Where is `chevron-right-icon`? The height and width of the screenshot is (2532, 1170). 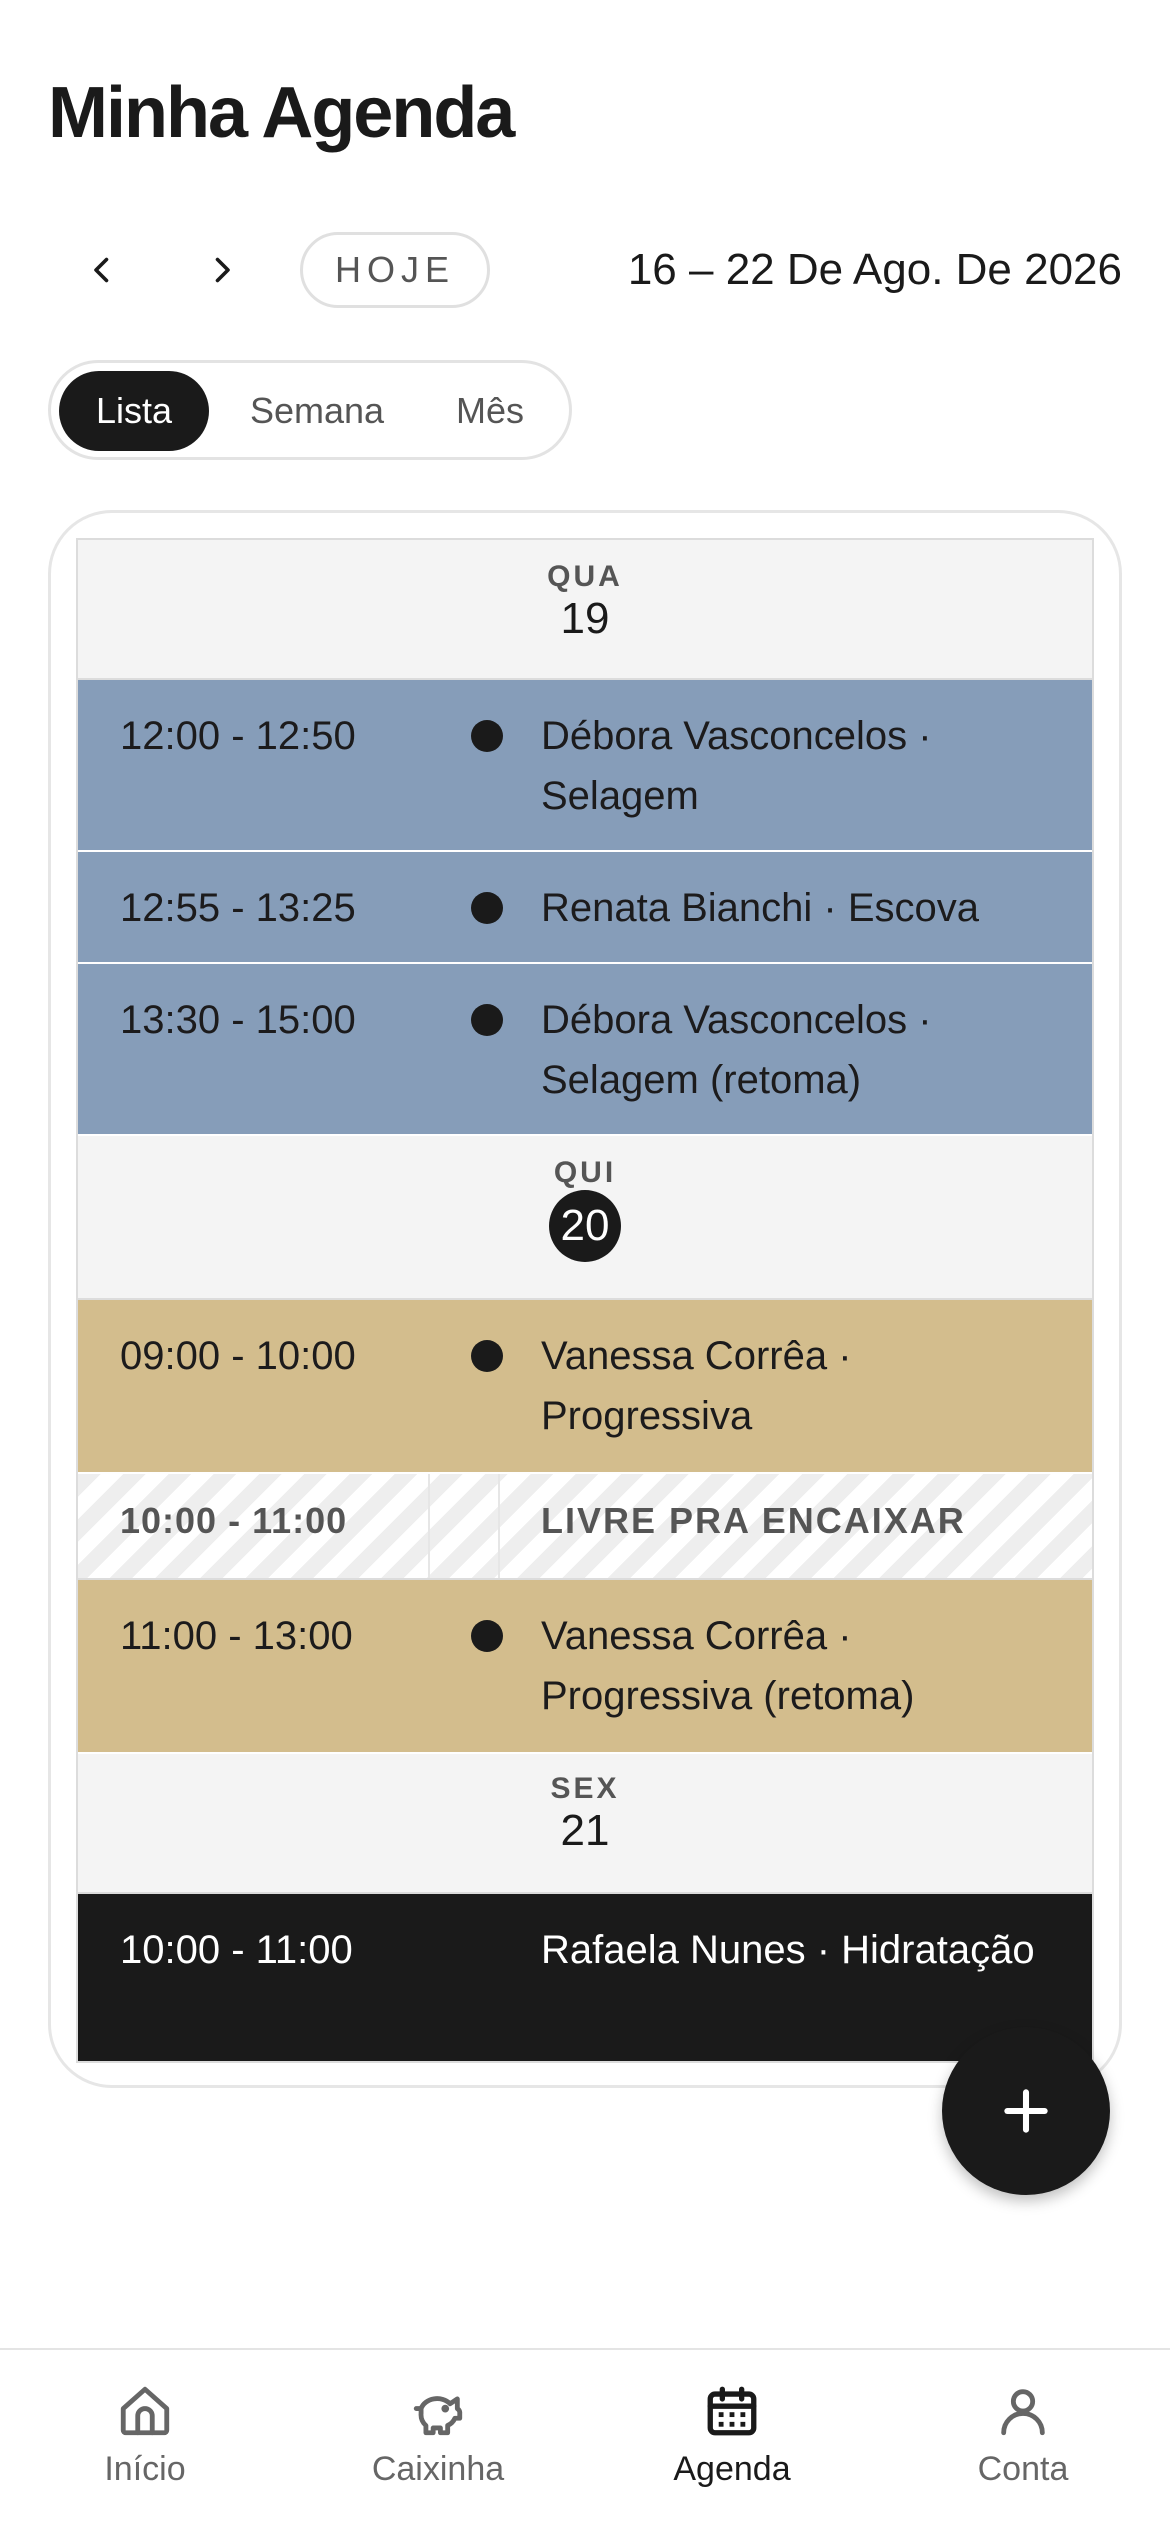 chevron-right-icon is located at coordinates (222, 270).